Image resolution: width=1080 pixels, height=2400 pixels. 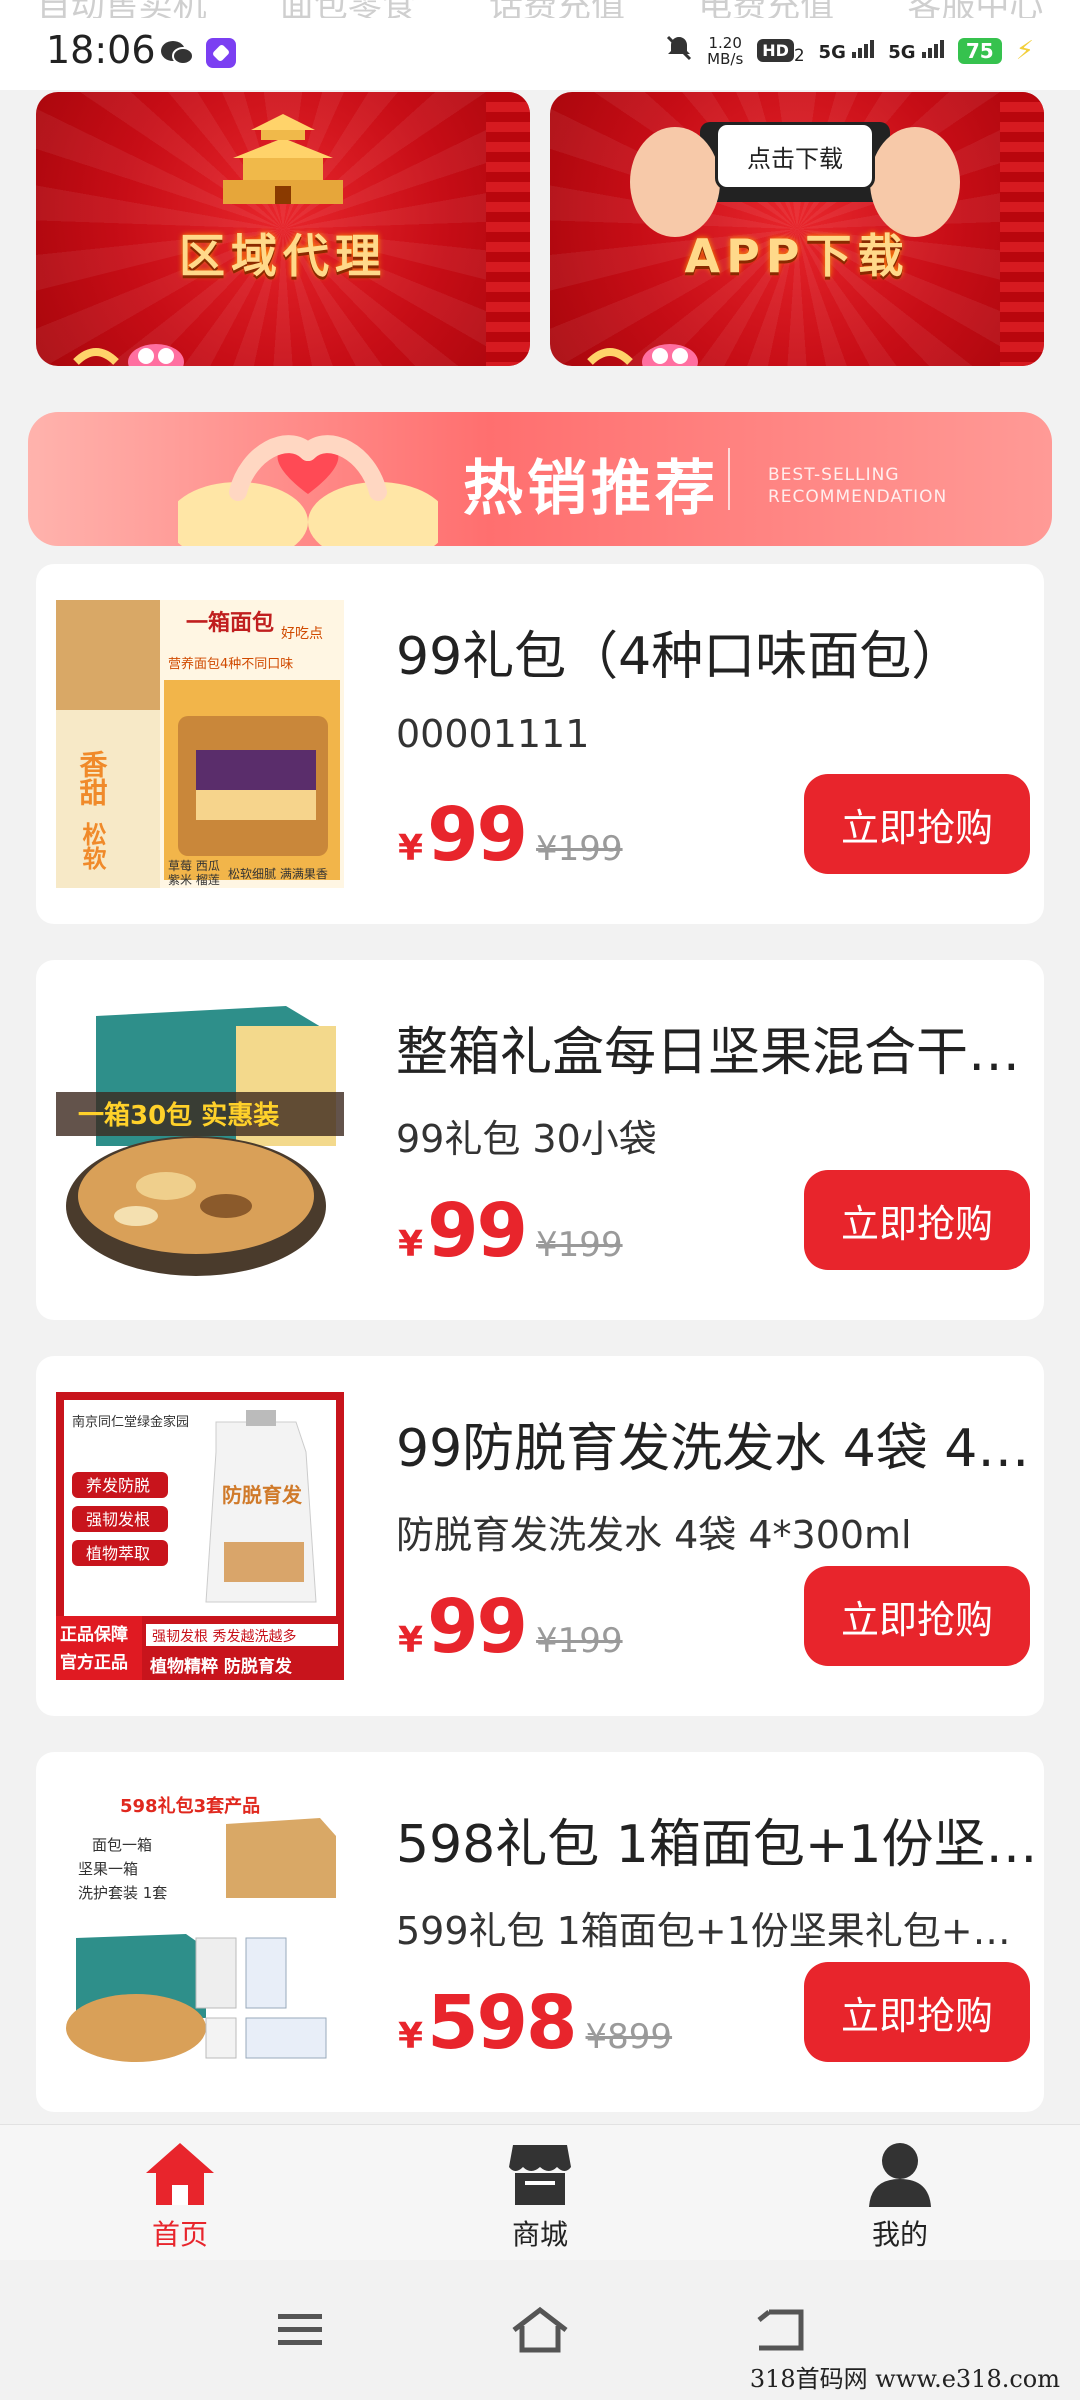 I want to click on thumb-label: 南京同仁堂绿金家园, so click(x=130, y=1422).